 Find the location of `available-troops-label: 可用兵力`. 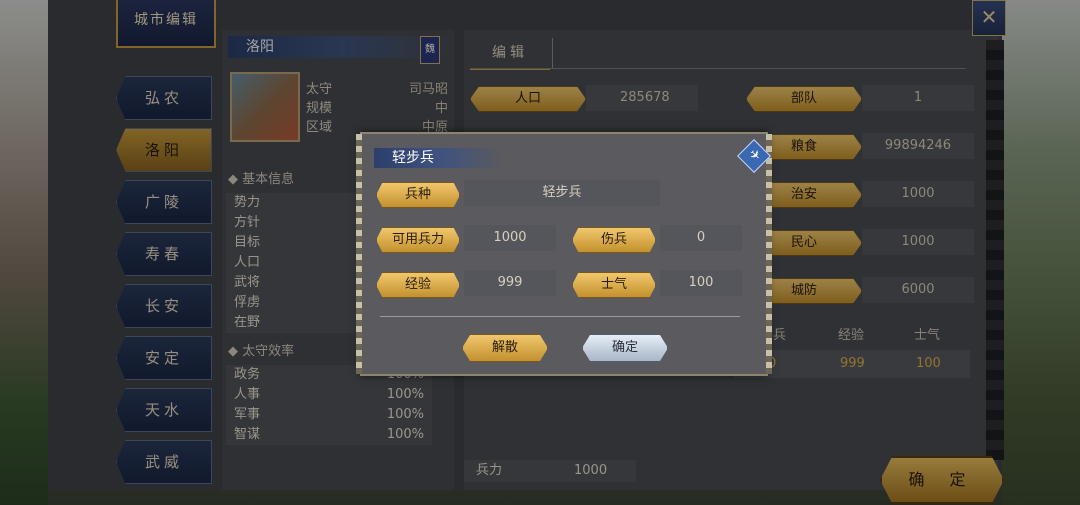

available-troops-label: 可用兵力 is located at coordinates (418, 240).